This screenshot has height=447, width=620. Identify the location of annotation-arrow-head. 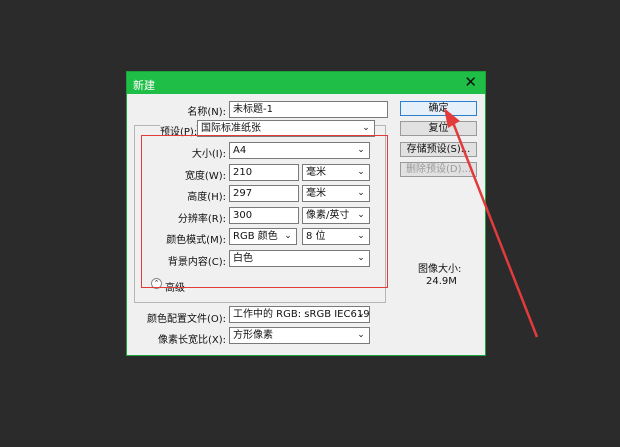
(452, 118).